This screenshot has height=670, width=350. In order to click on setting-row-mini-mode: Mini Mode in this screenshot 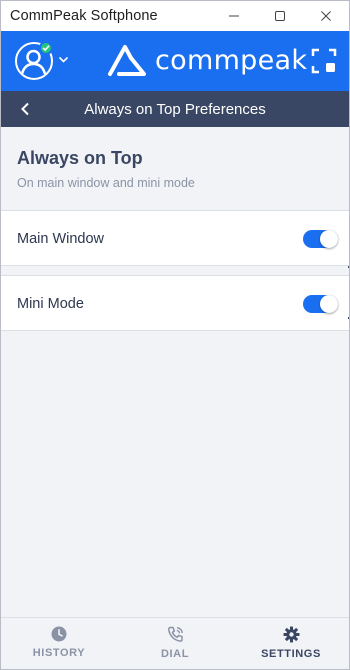, I will do `click(175, 303)`.